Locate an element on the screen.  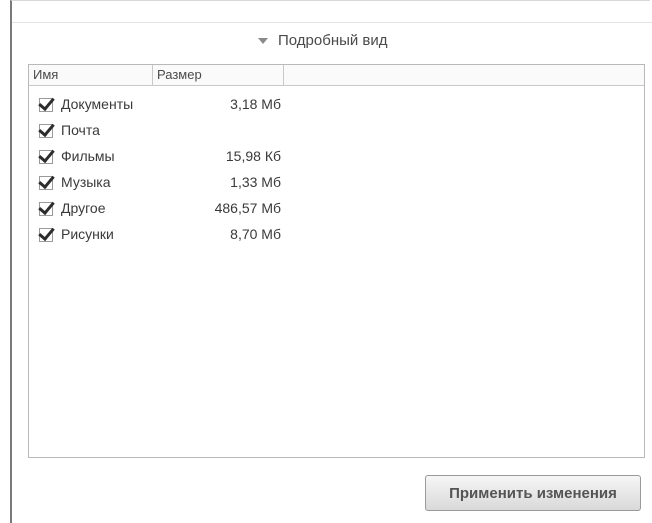
list-header: Имя Размер is located at coordinates (336, 75).